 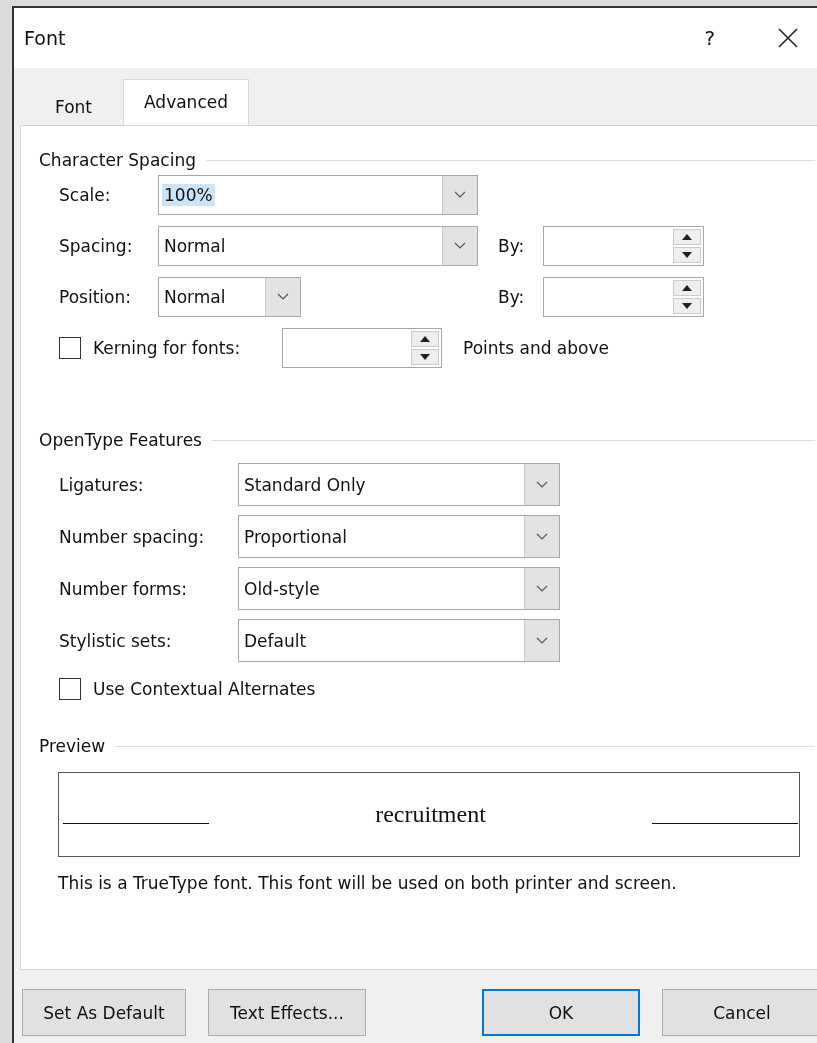 I want to click on dropdown: 100%, so click(x=318, y=194).